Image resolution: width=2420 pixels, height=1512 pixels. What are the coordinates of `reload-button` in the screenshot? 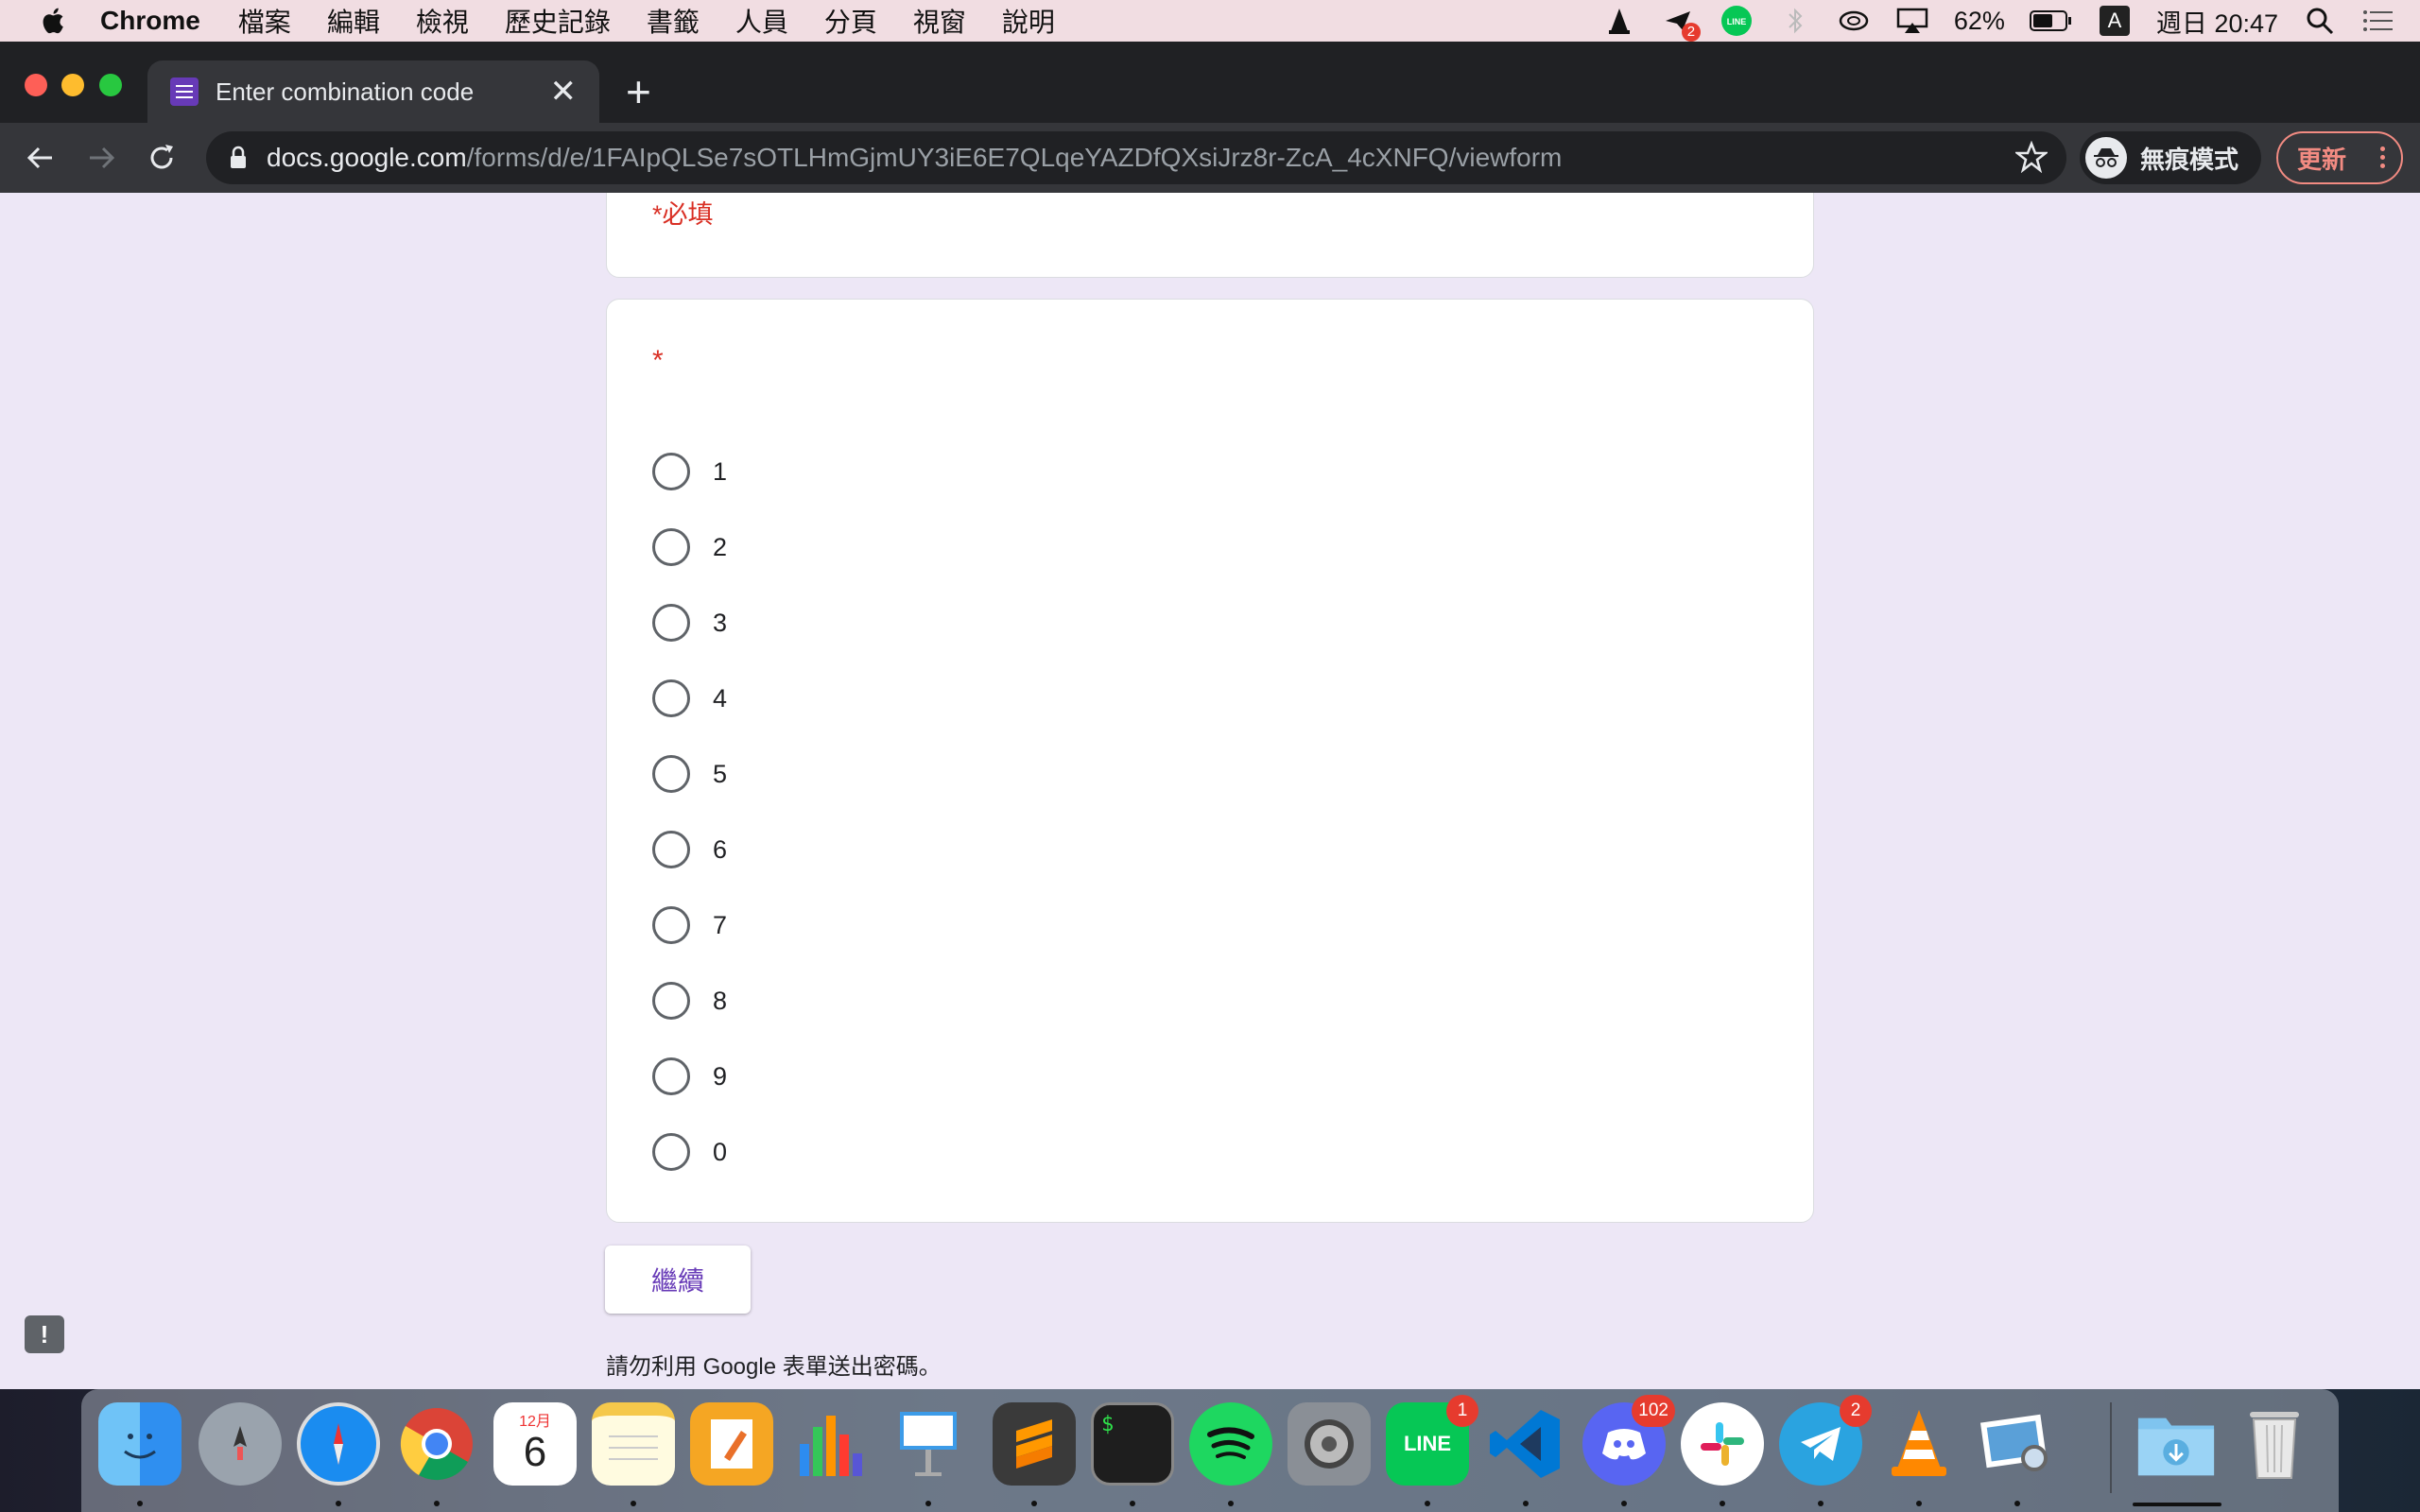 It's located at (161, 158).